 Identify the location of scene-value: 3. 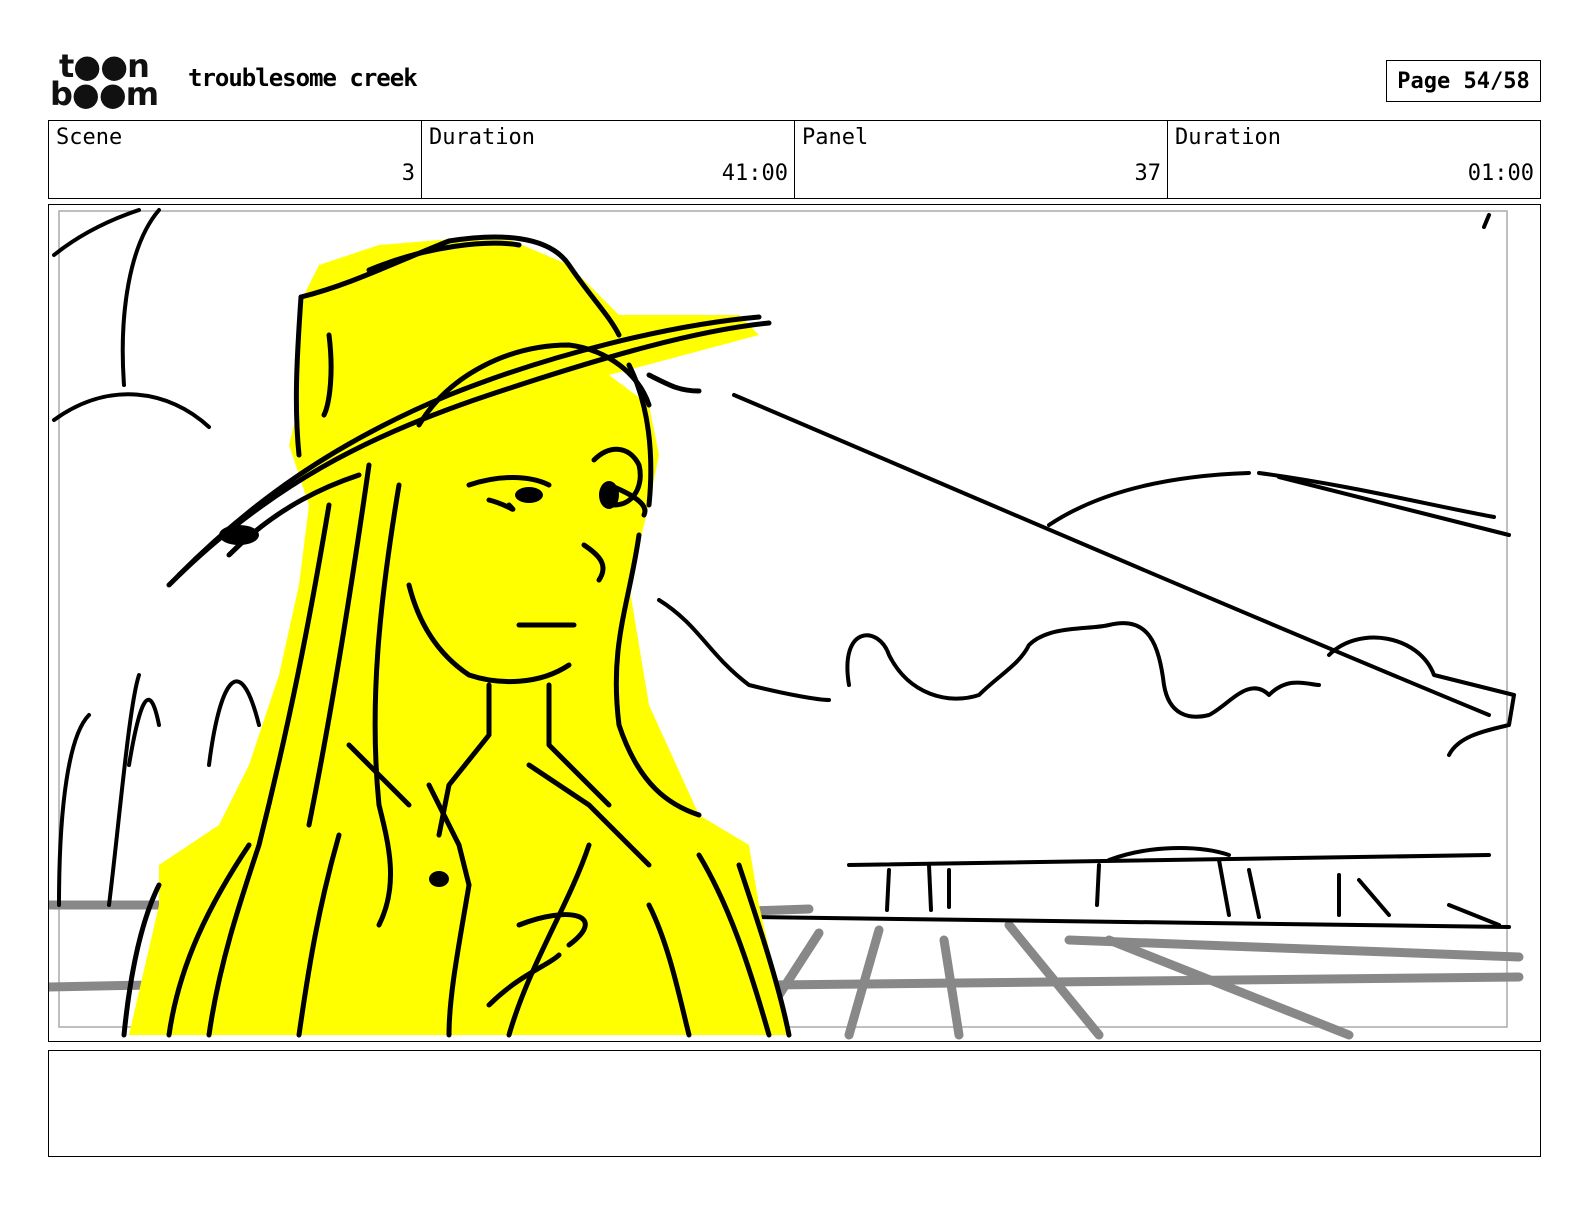
(408, 173).